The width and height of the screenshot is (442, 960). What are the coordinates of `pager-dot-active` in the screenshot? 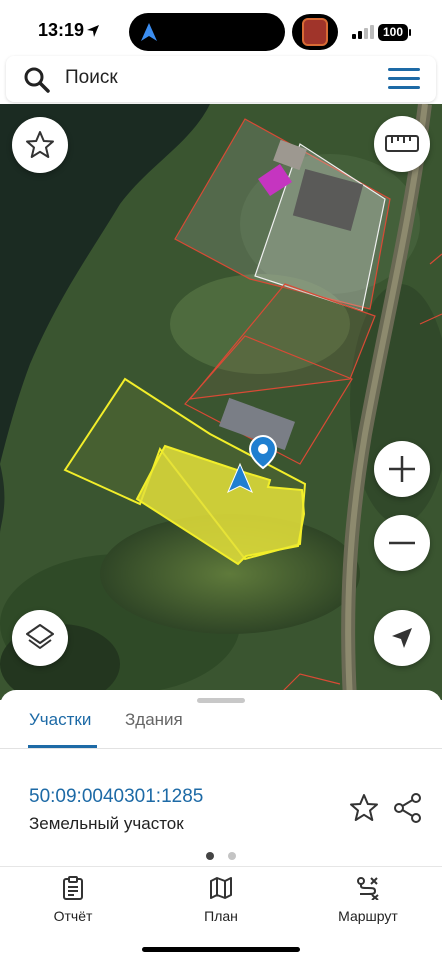 It's located at (210, 856).